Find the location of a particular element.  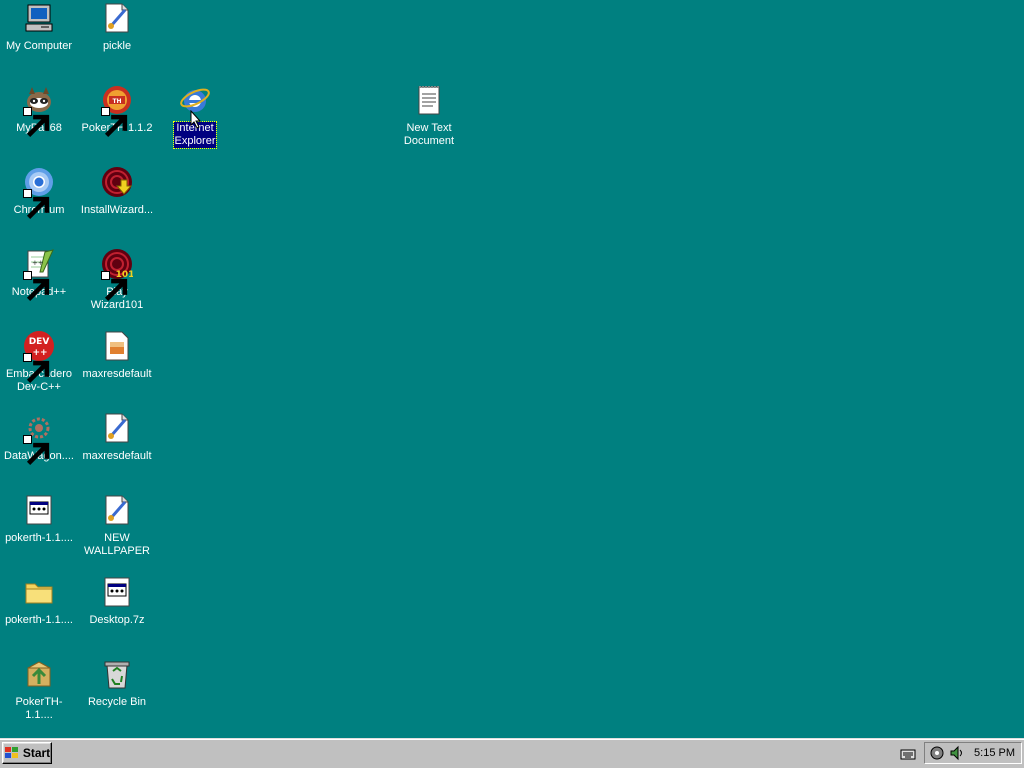

desktop-icon-chromium: Chromium is located at coordinates (39, 193).